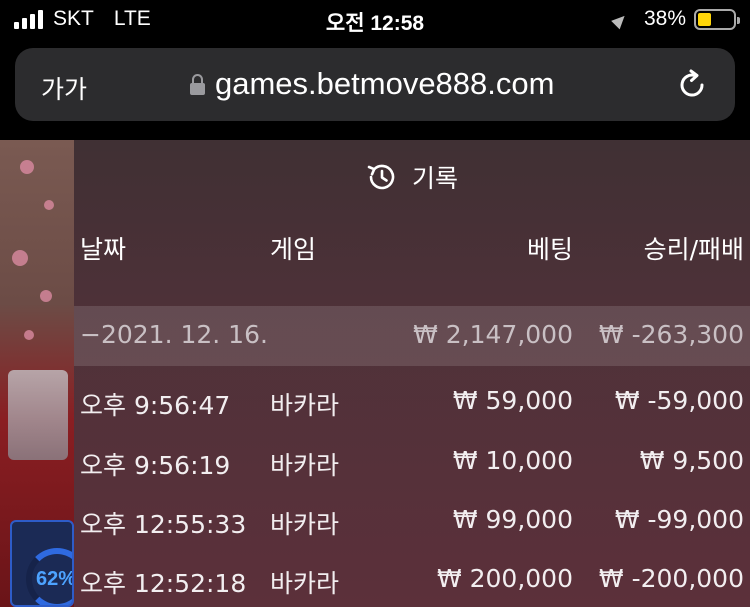 The image size is (750, 607). Describe the element at coordinates (620, 20) in the screenshot. I see `location-arrow-icon` at that location.